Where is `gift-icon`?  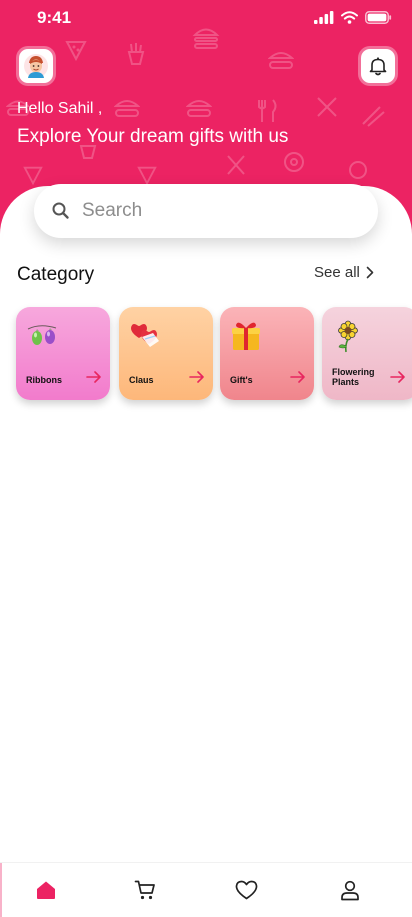 gift-icon is located at coordinates (246, 336).